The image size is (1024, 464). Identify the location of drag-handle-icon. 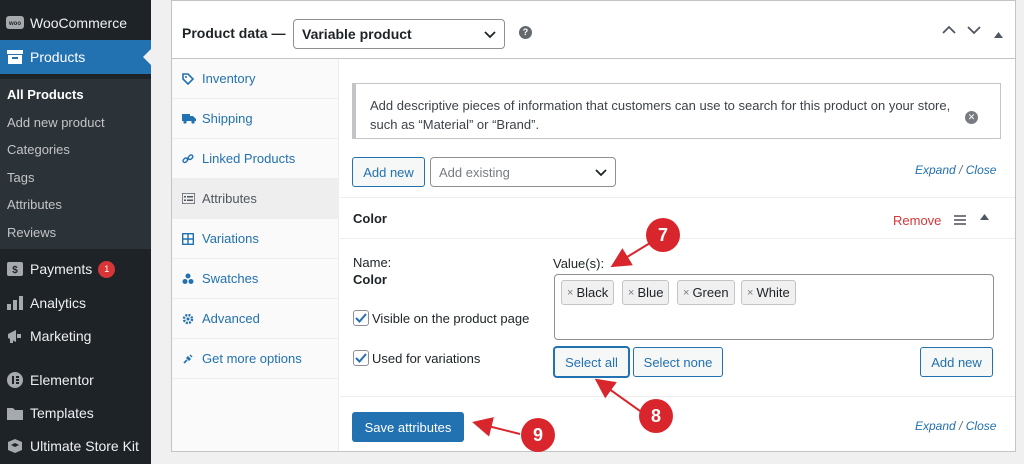
(960, 220).